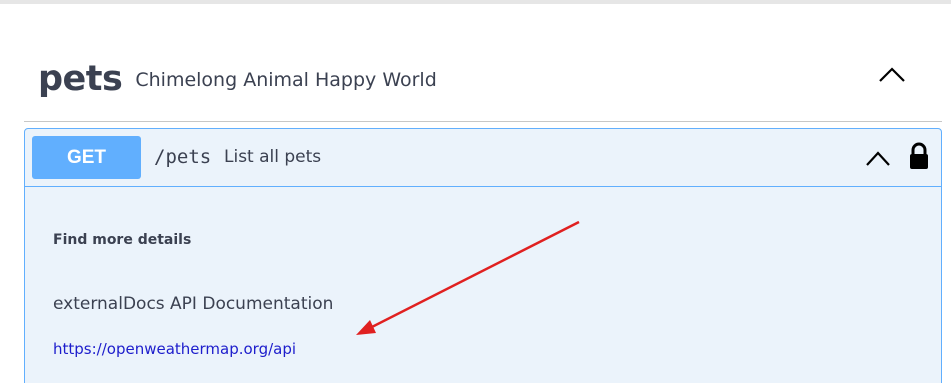  What do you see at coordinates (122, 240) in the screenshot?
I see `details-heading: Find more details` at bounding box center [122, 240].